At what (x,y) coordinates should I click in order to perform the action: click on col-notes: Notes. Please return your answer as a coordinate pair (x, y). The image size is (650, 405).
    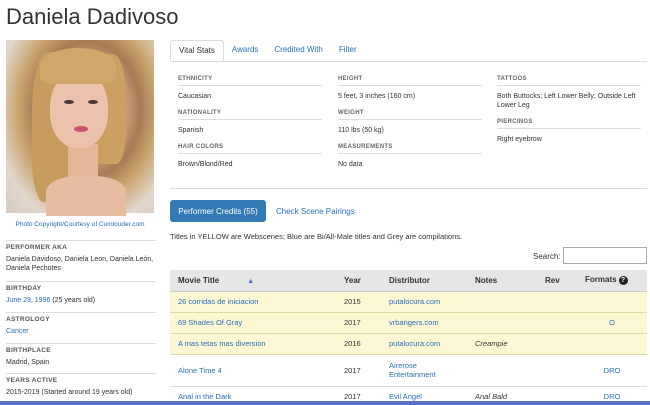
    Looking at the image, I should click on (502, 281).